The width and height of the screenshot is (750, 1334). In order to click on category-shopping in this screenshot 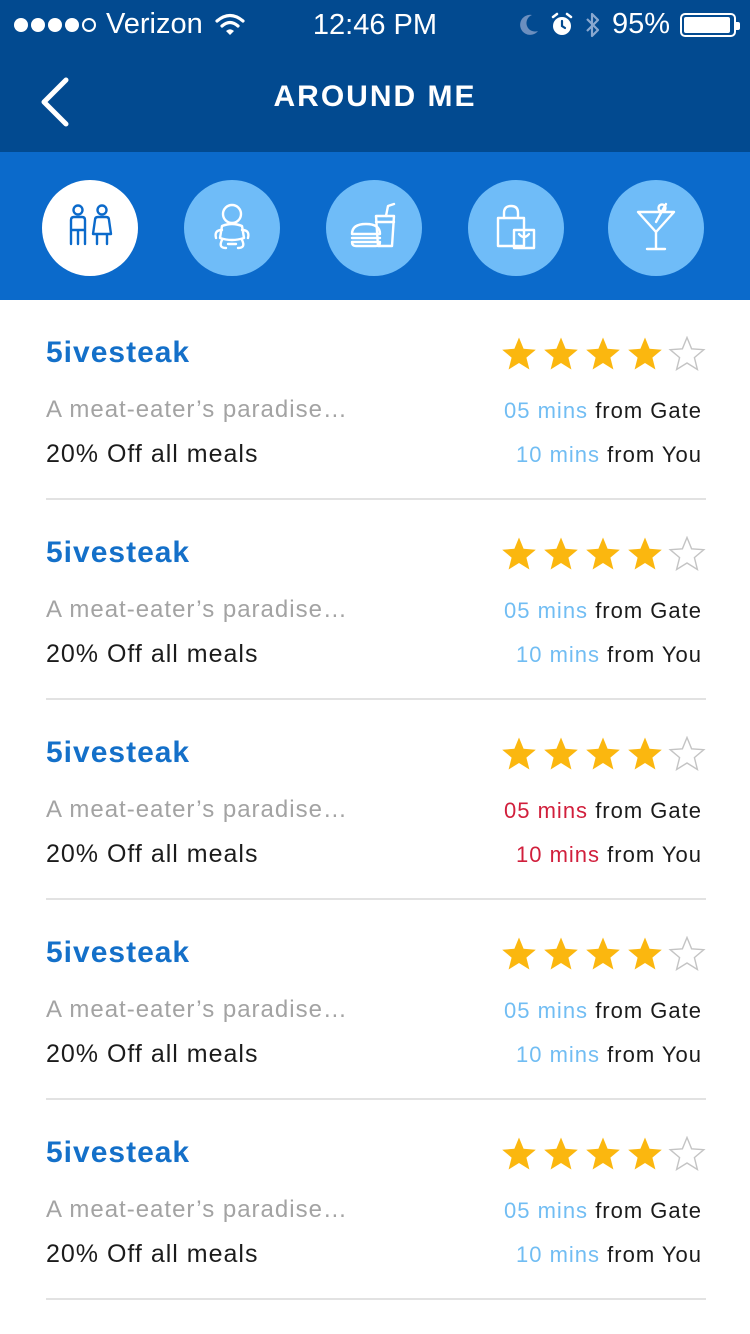, I will do `click(516, 228)`.